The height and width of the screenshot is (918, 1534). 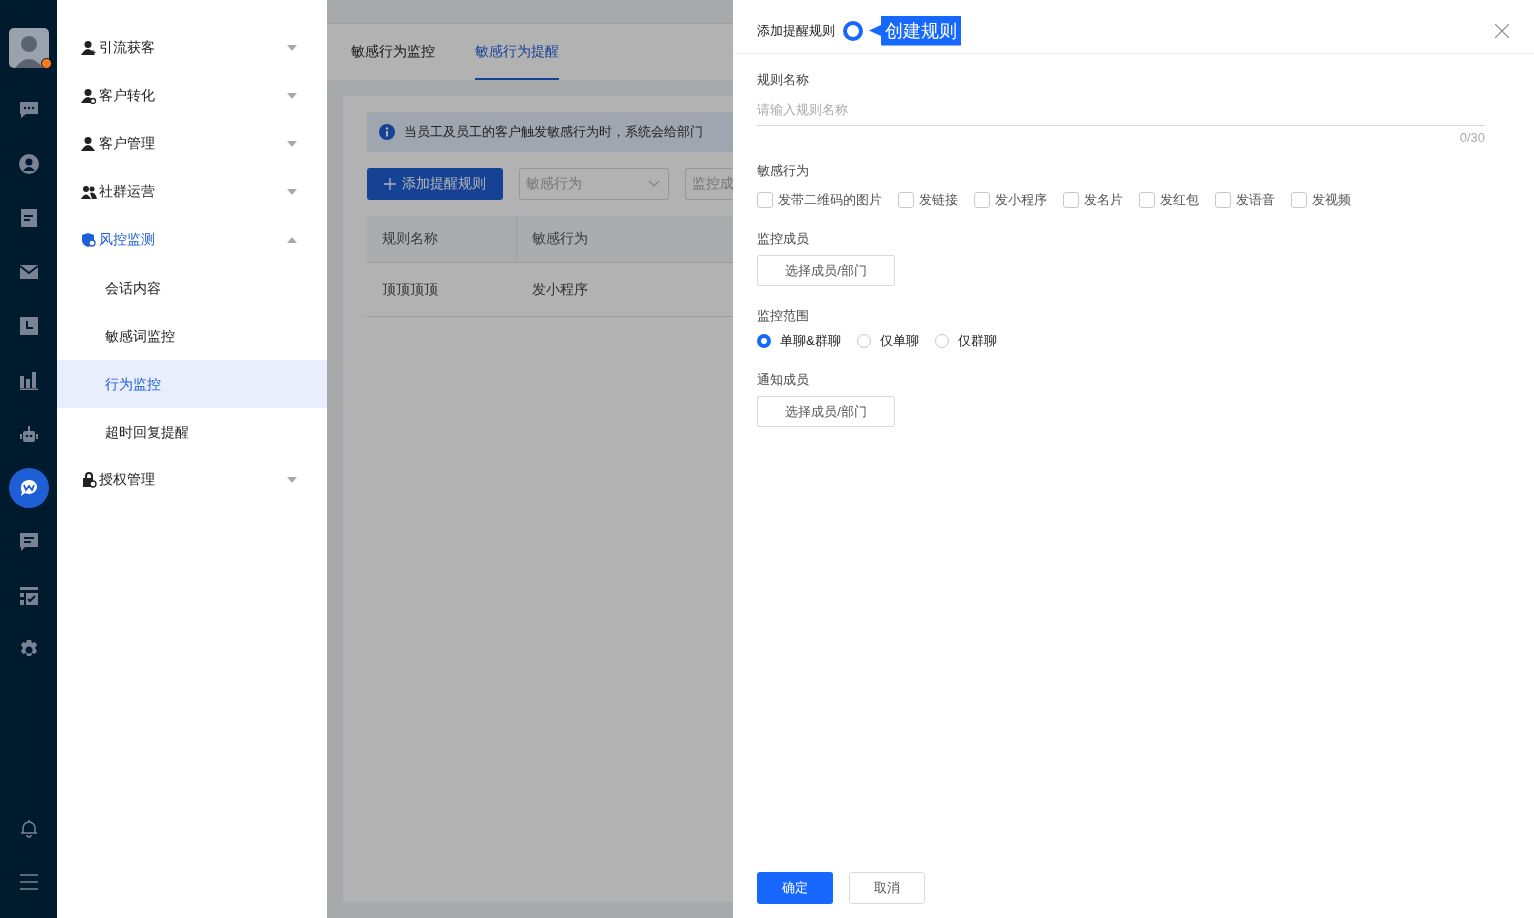 I want to click on menu-group: 引流获客, so click(x=192, y=48).